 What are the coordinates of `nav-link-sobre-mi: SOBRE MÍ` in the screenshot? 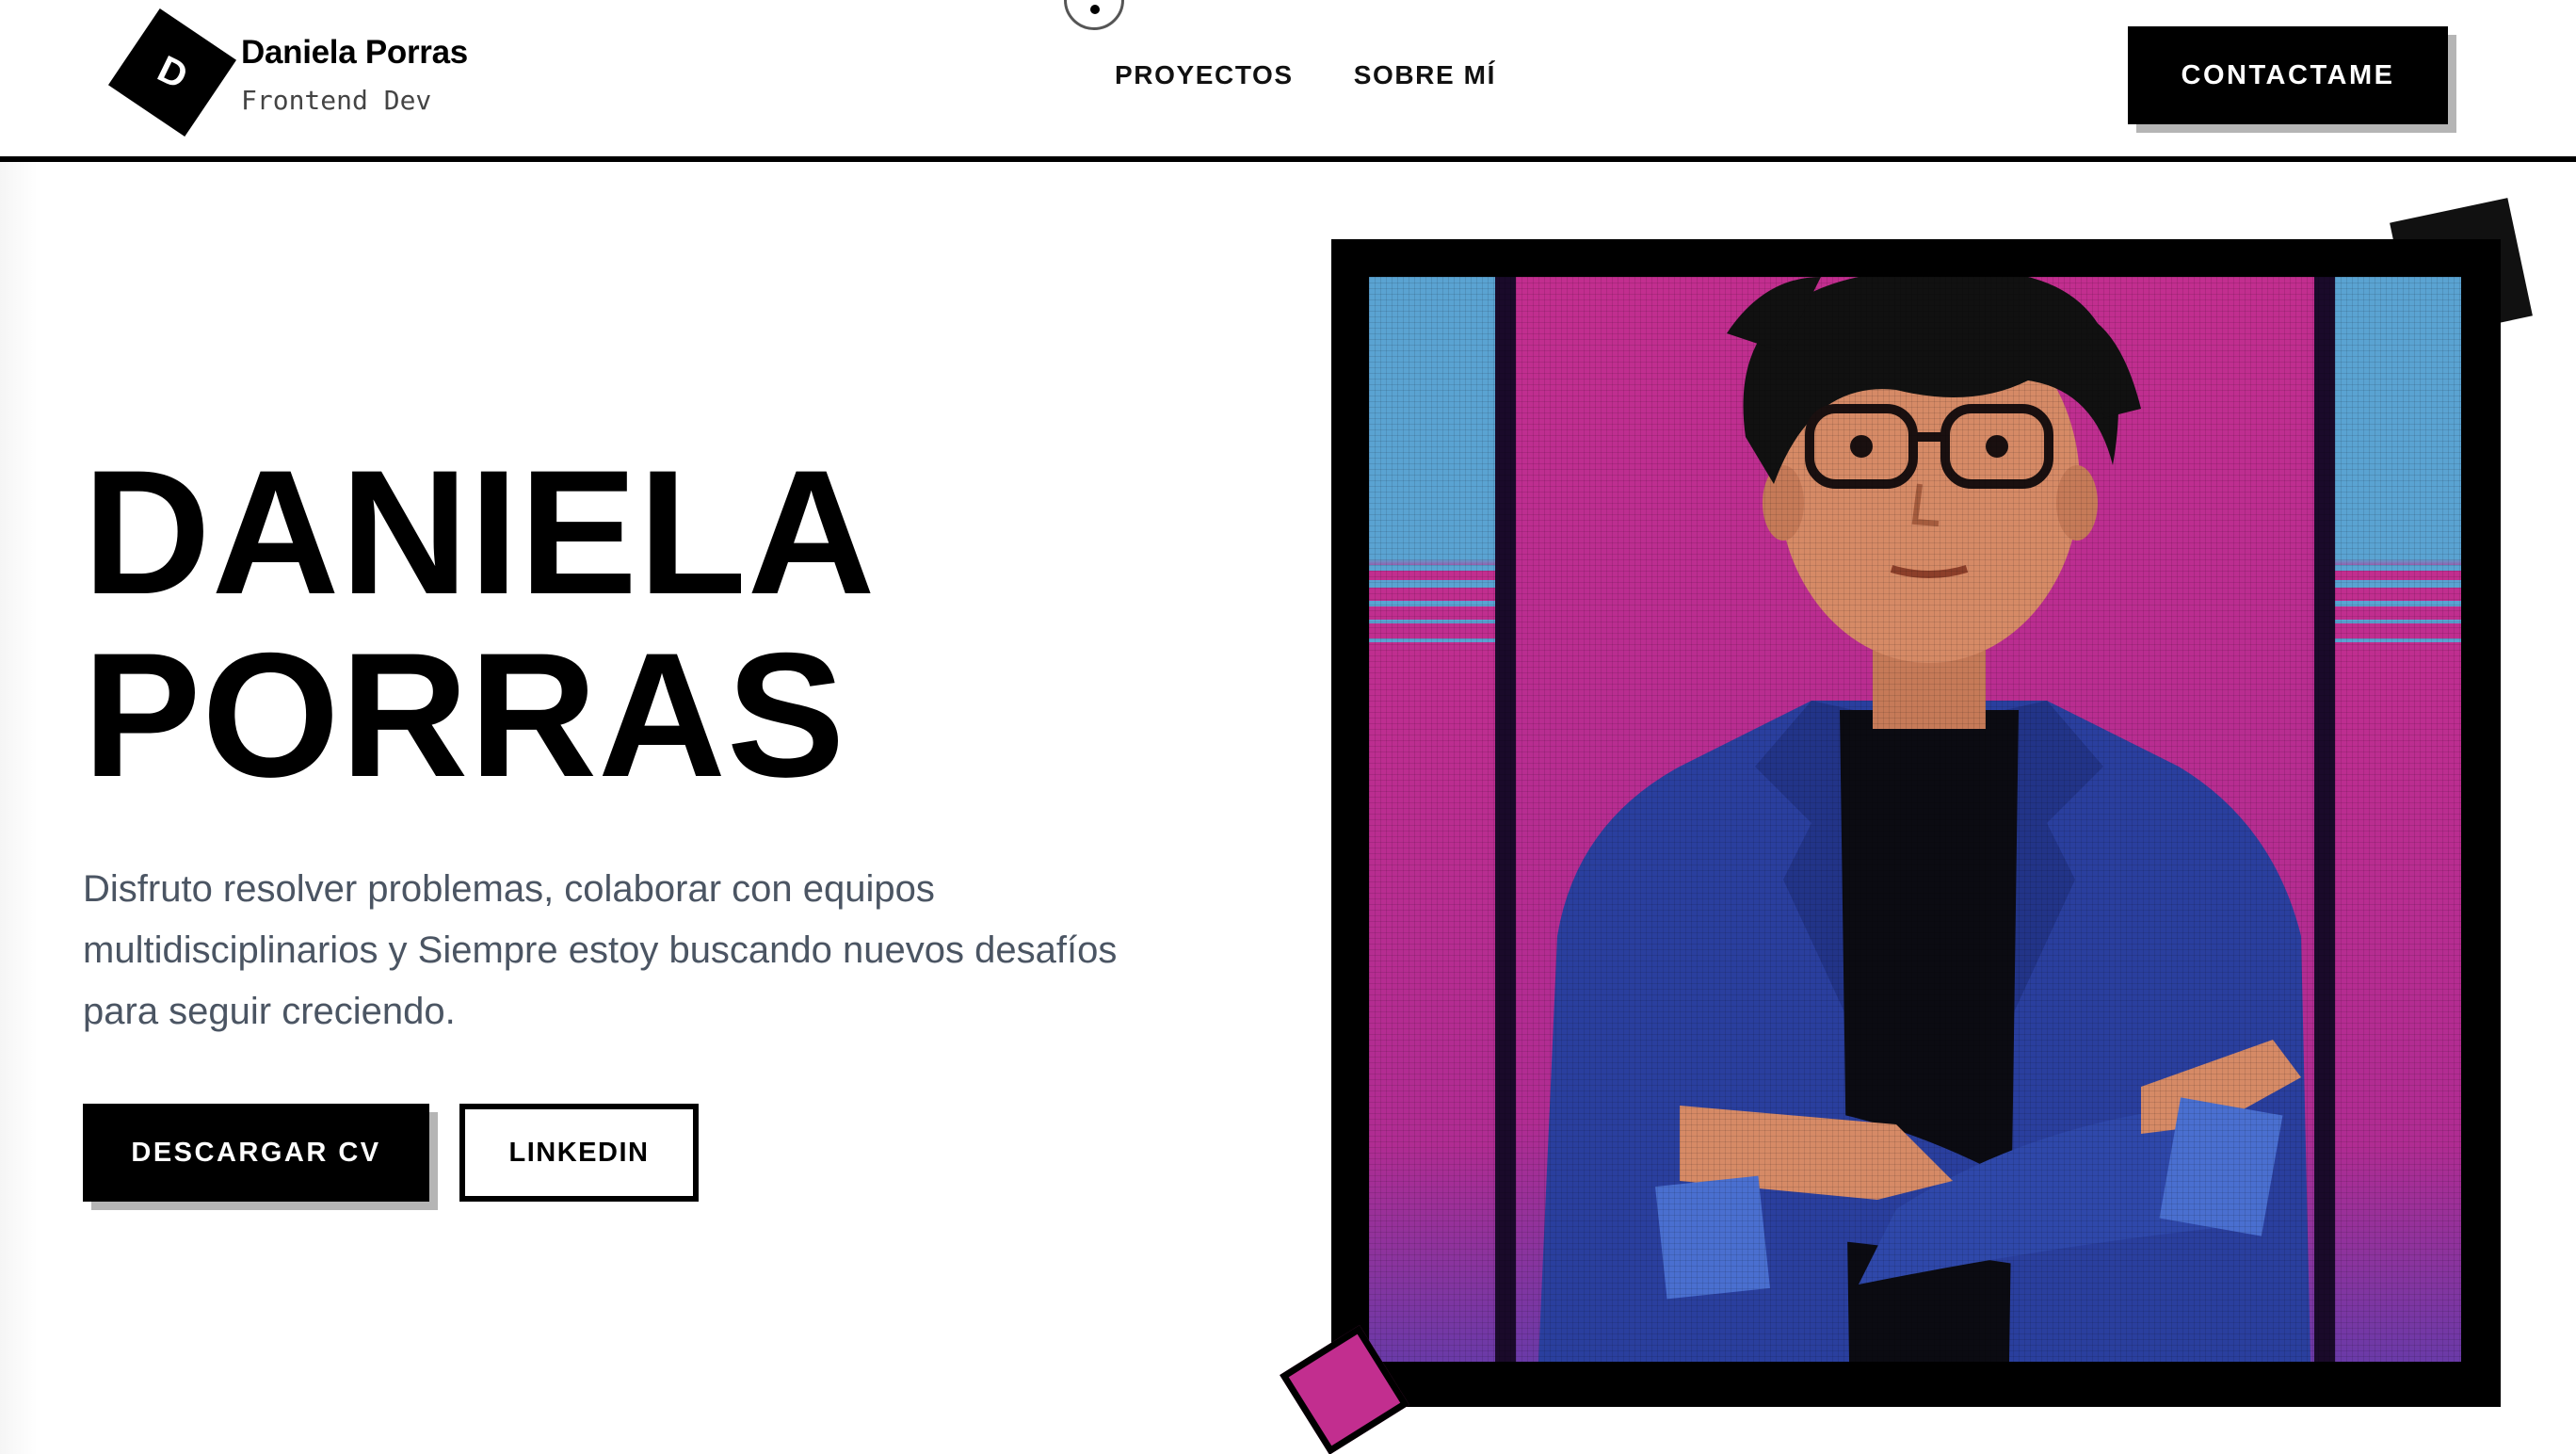 It's located at (1425, 75).